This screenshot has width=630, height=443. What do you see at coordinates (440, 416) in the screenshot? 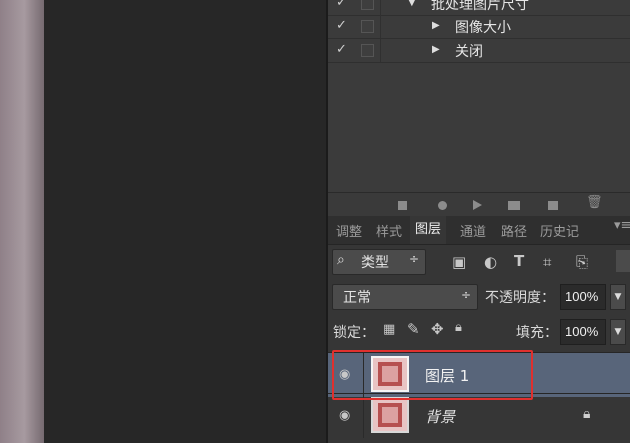
I see `layer-name: 背景` at bounding box center [440, 416].